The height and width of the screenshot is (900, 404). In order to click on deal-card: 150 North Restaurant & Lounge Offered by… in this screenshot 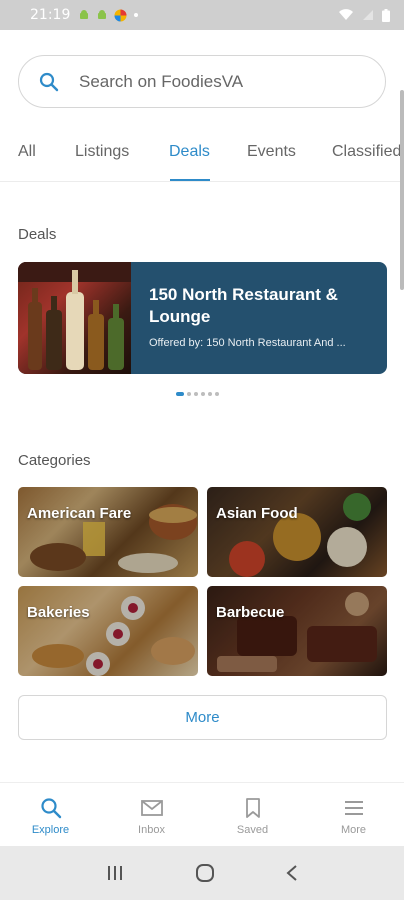, I will do `click(202, 318)`.